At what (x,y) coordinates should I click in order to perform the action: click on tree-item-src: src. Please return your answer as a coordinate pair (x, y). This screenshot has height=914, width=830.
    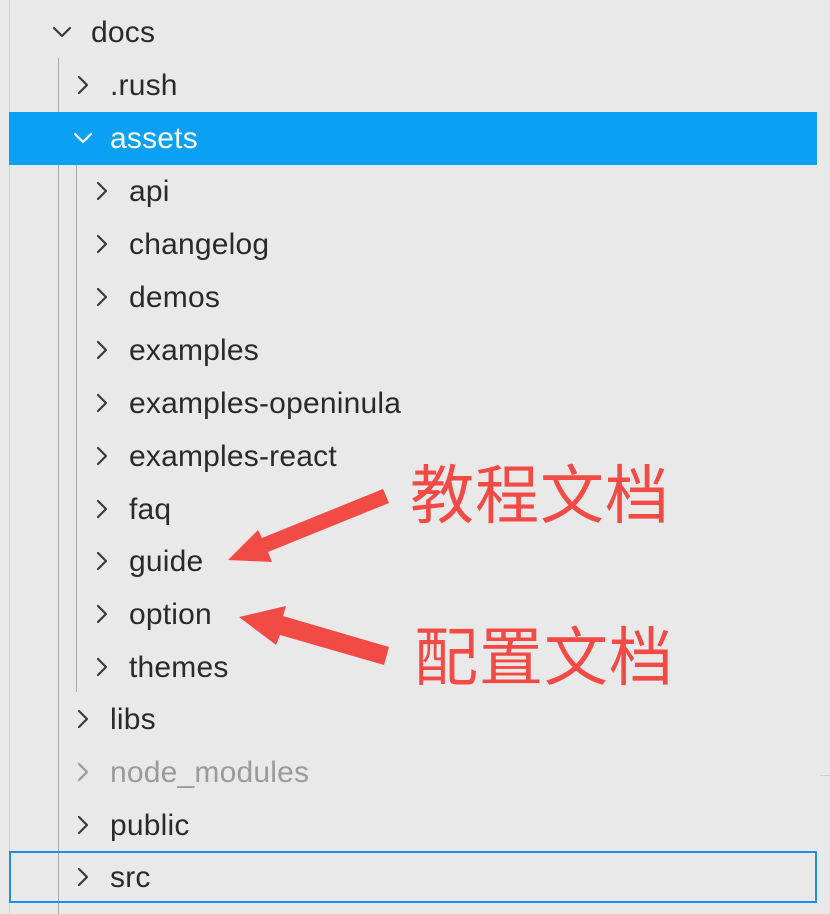
    Looking at the image, I should click on (413, 877).